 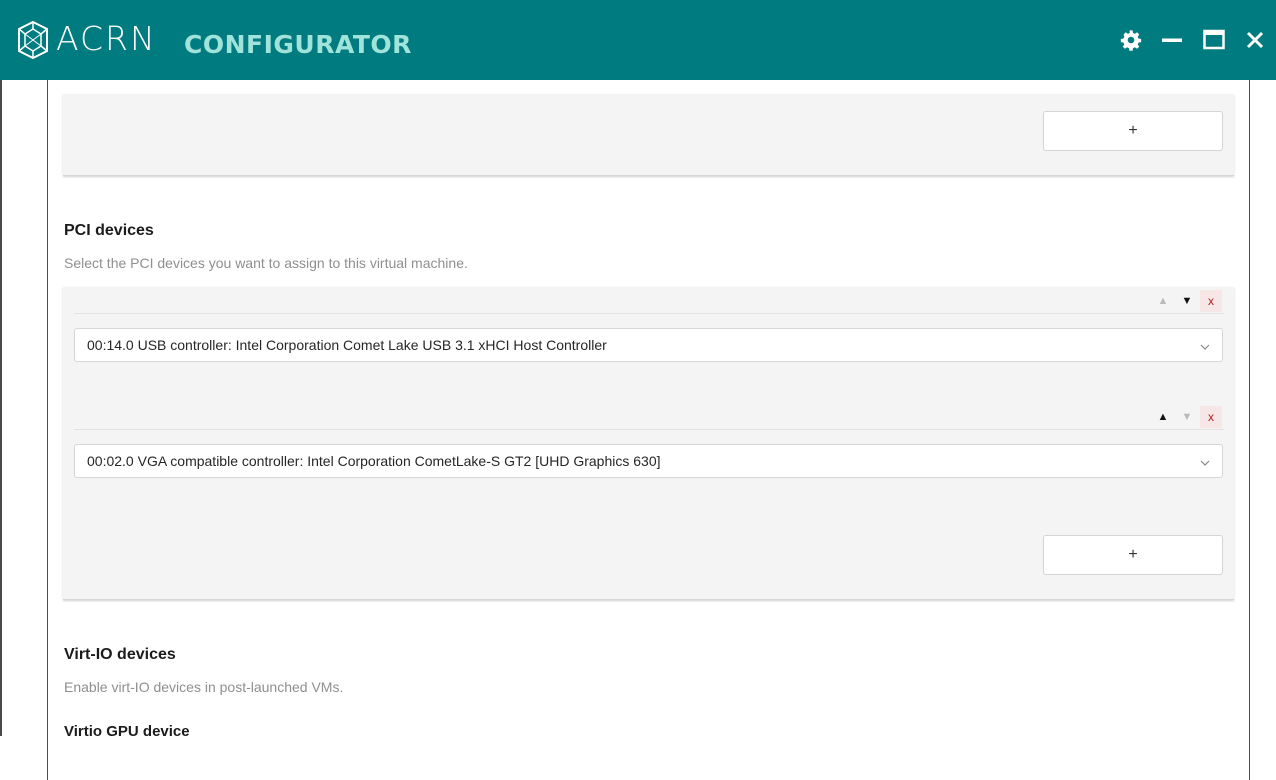 What do you see at coordinates (1, 408) in the screenshot?
I see `window-left-edge` at bounding box center [1, 408].